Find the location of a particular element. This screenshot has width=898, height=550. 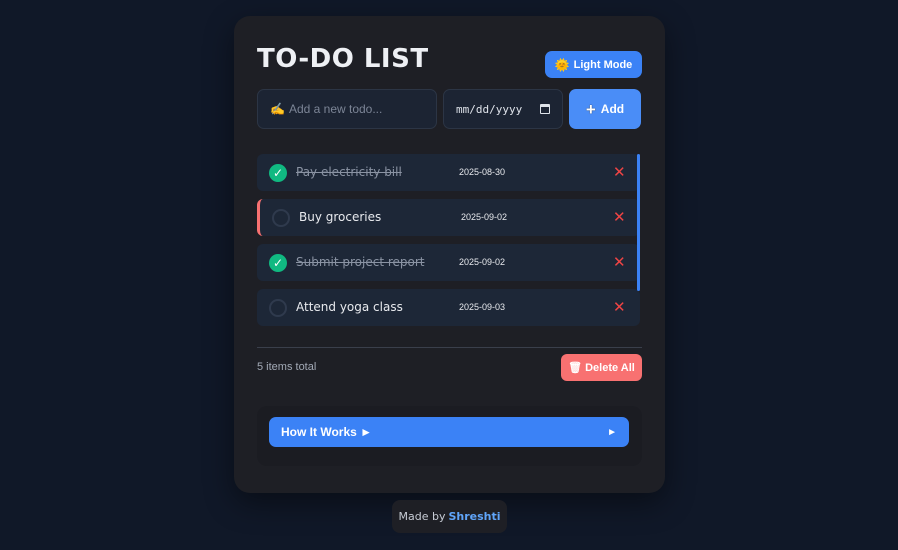

delete-all-button: 🗑 Delete All is located at coordinates (601, 367).